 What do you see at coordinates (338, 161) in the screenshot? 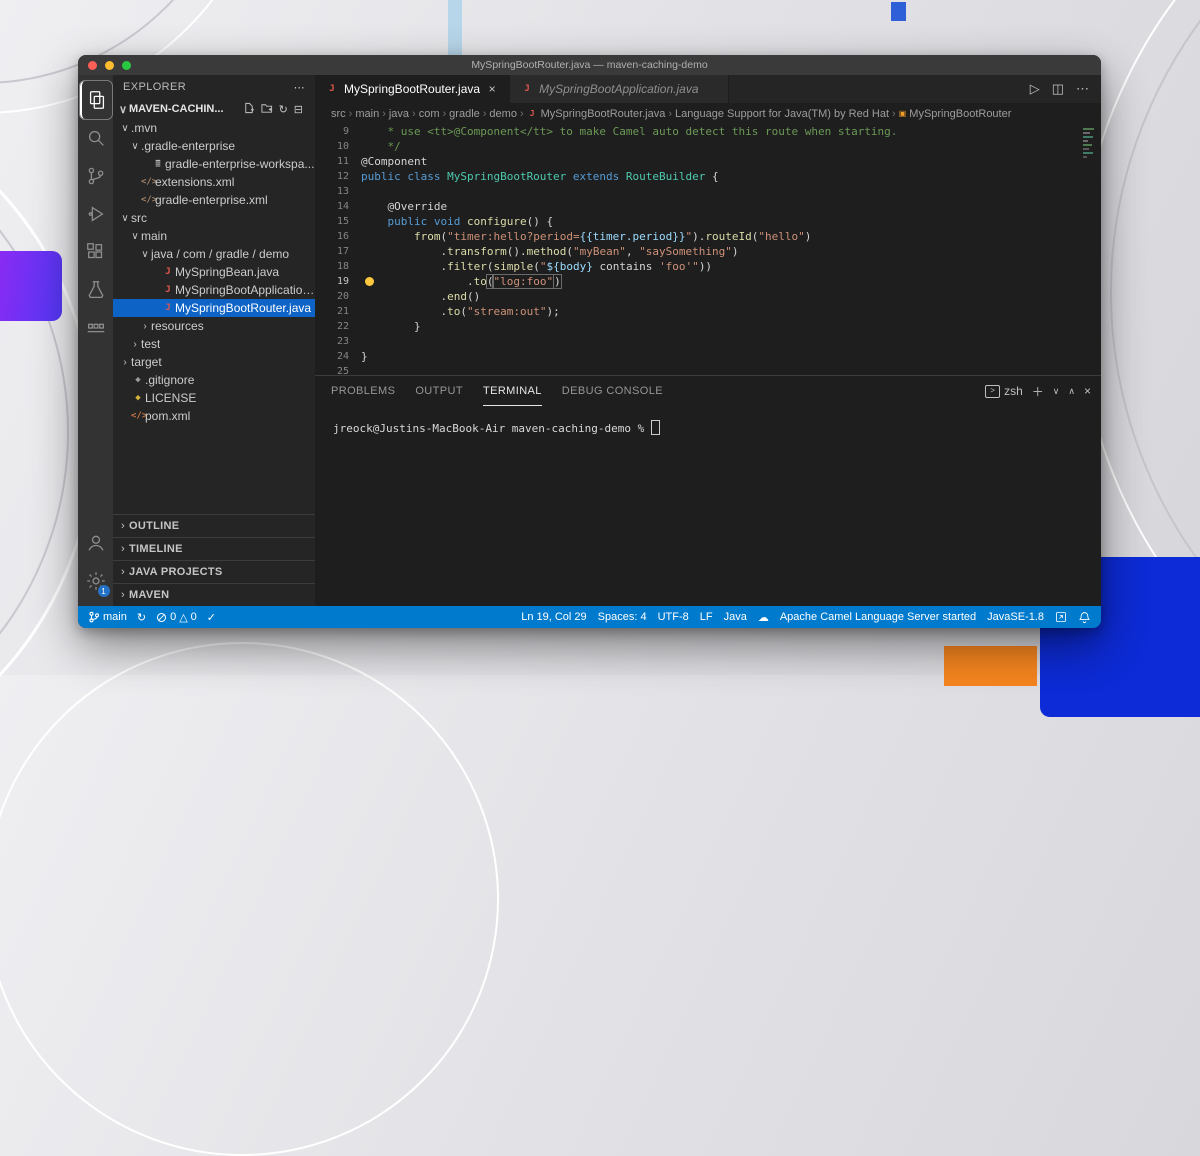
I see `line-number: 11` at bounding box center [338, 161].